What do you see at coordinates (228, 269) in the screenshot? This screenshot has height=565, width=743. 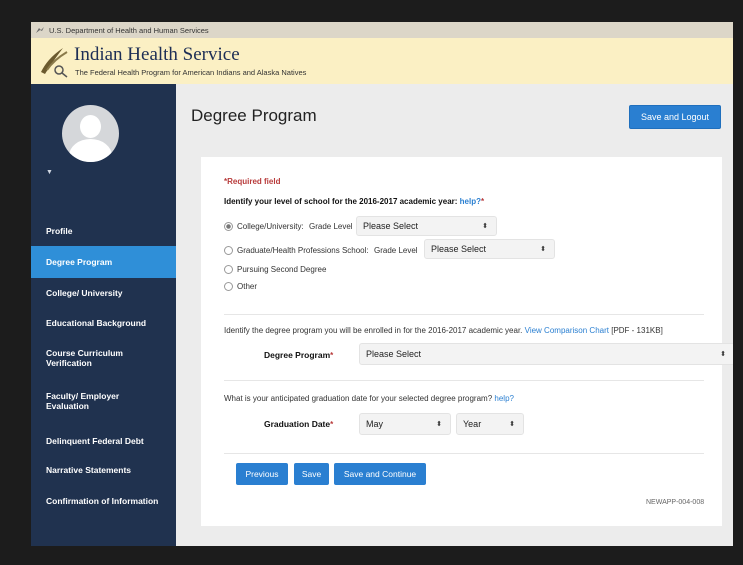 I see `radio-second-degree` at bounding box center [228, 269].